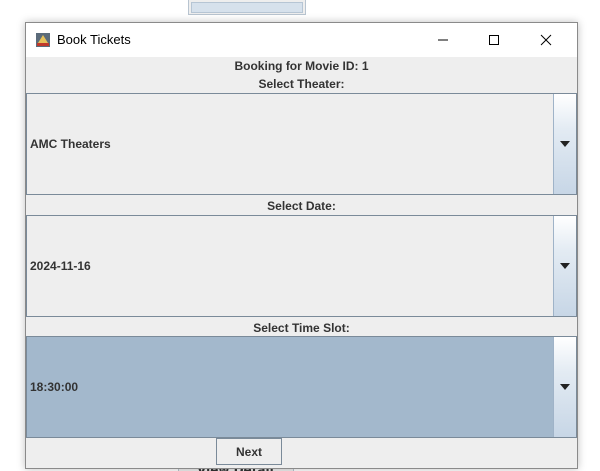 The height and width of the screenshot is (471, 600). What do you see at coordinates (43, 40) in the screenshot?
I see `java-app-icon` at bounding box center [43, 40].